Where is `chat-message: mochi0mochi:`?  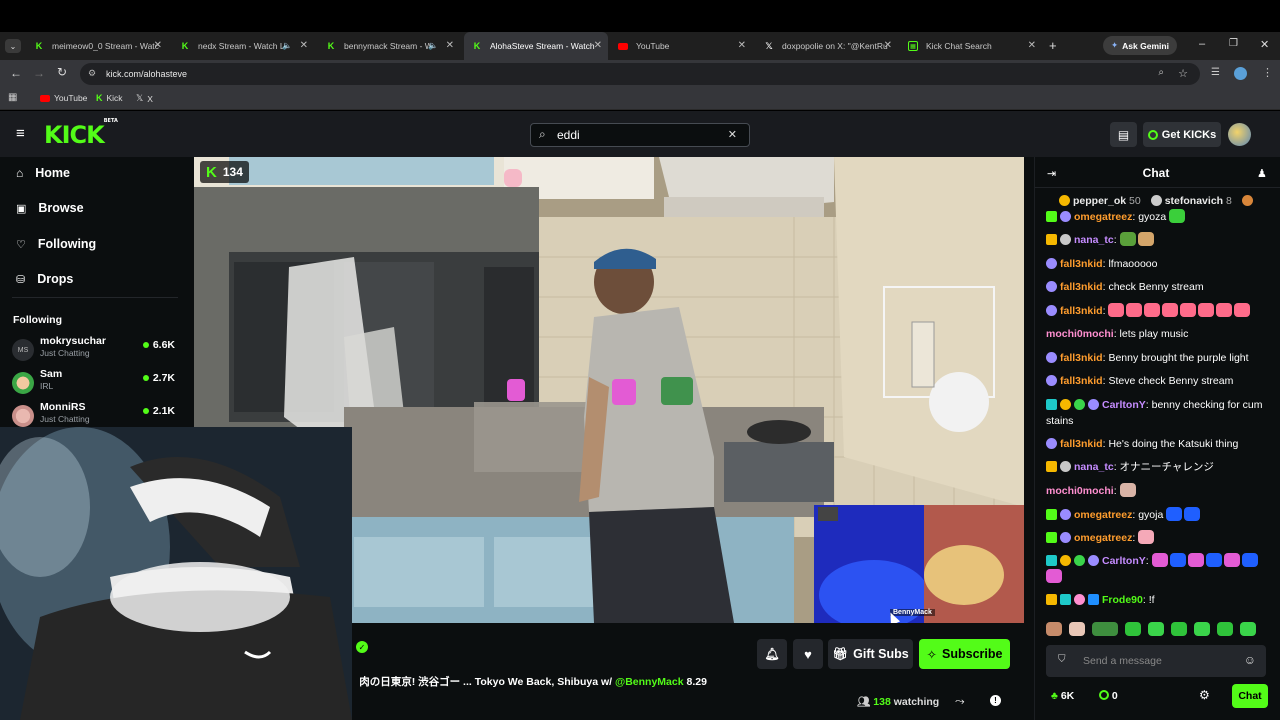
chat-message: mochi0mochi: is located at coordinates (1160, 491).